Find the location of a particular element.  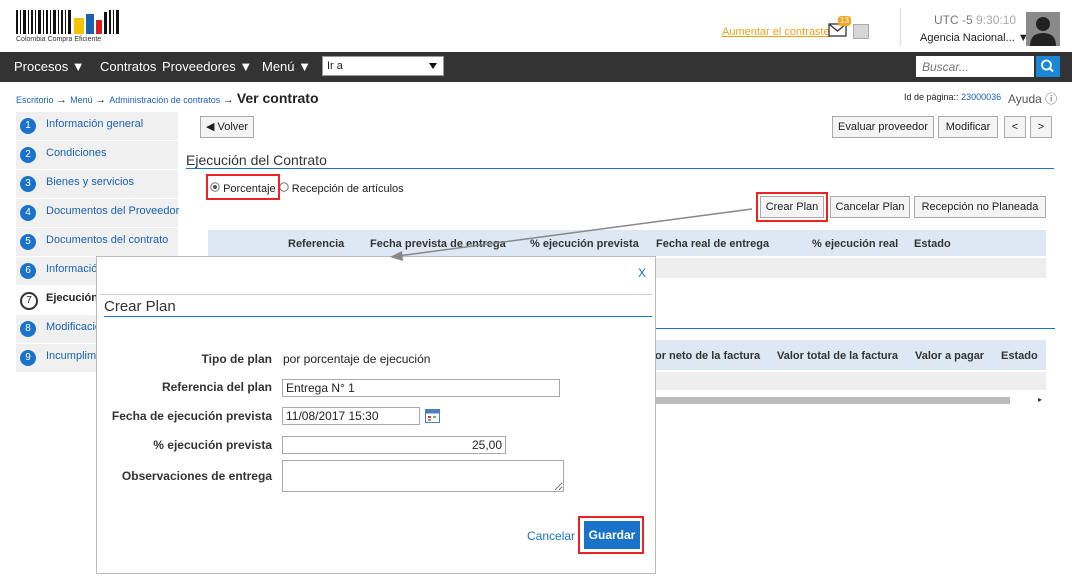

documents-icon is located at coordinates (861, 31).